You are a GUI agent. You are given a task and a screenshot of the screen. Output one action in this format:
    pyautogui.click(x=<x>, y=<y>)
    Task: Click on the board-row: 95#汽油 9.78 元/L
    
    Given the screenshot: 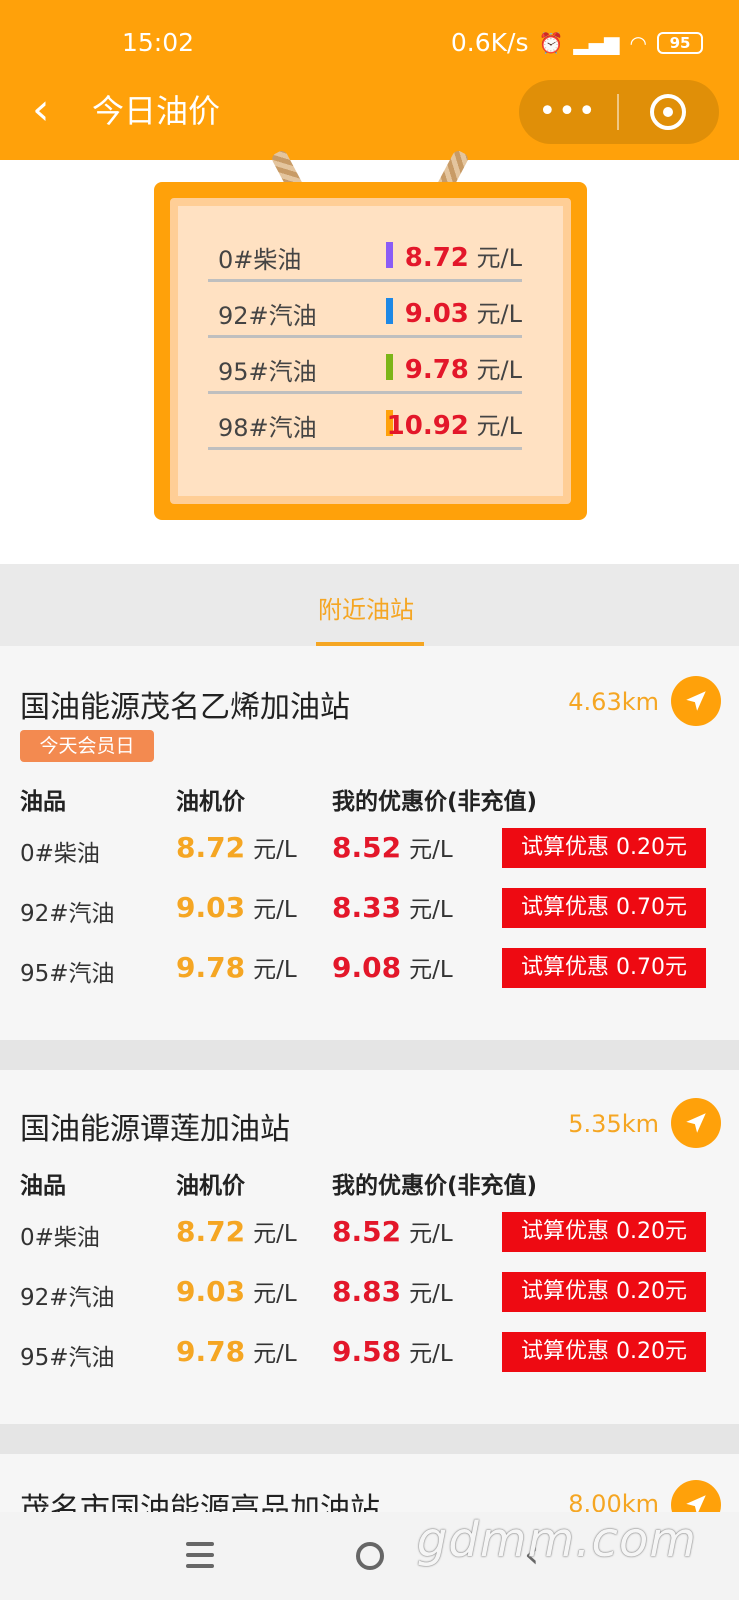 What is the action you would take?
    pyautogui.click(x=365, y=366)
    